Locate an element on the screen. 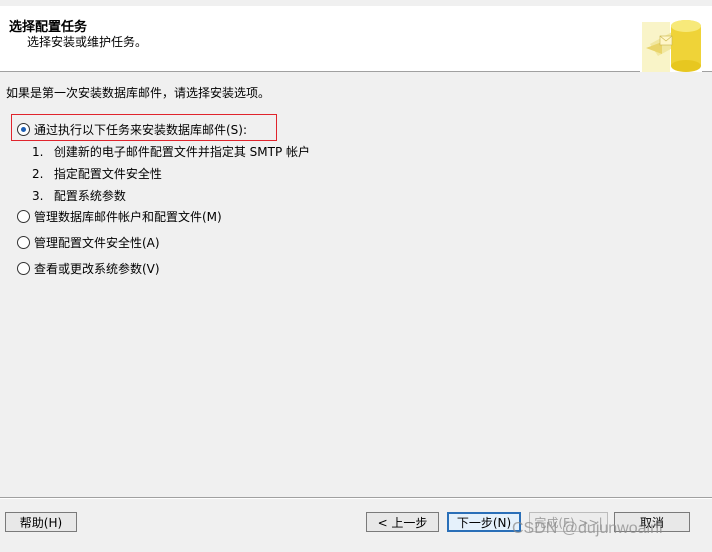  option-install-label: 通过执行以下任务来安装数据库邮件(S): is located at coordinates (141, 130).